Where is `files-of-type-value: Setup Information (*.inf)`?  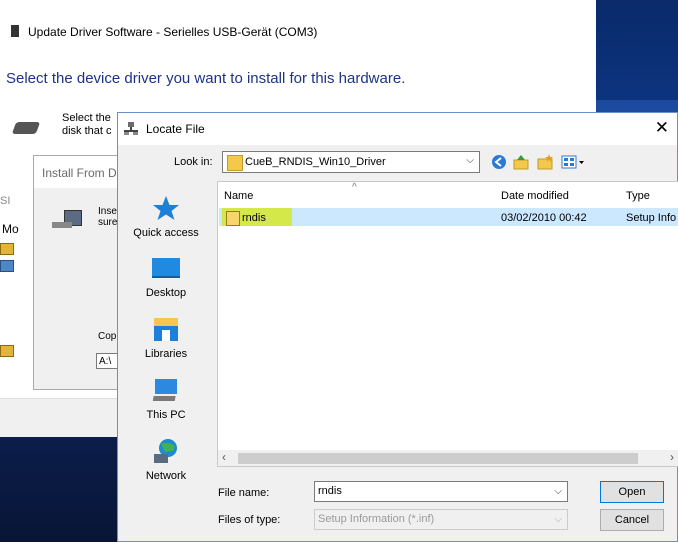 files-of-type-value: Setup Information (*.inf) is located at coordinates (376, 519).